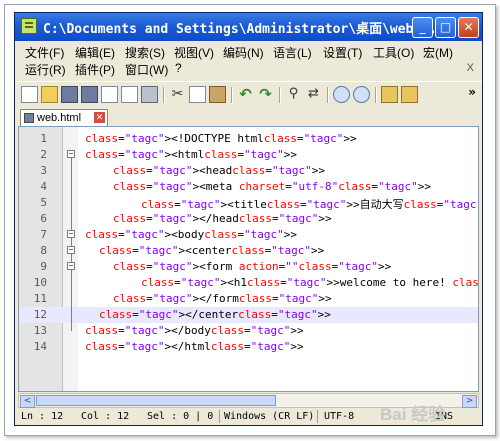  I want to click on code-line: 11 class="tagc"></formclass="tagc">>, so click(248, 299).